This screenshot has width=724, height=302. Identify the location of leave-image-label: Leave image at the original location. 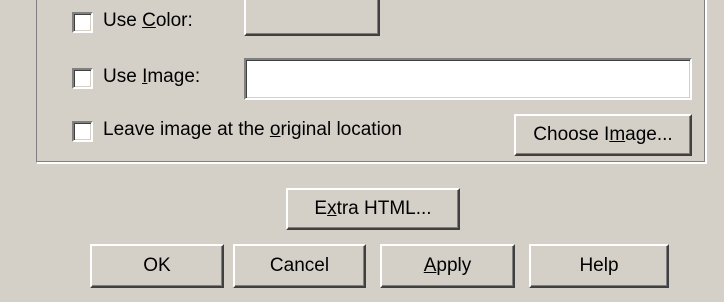
(252, 129).